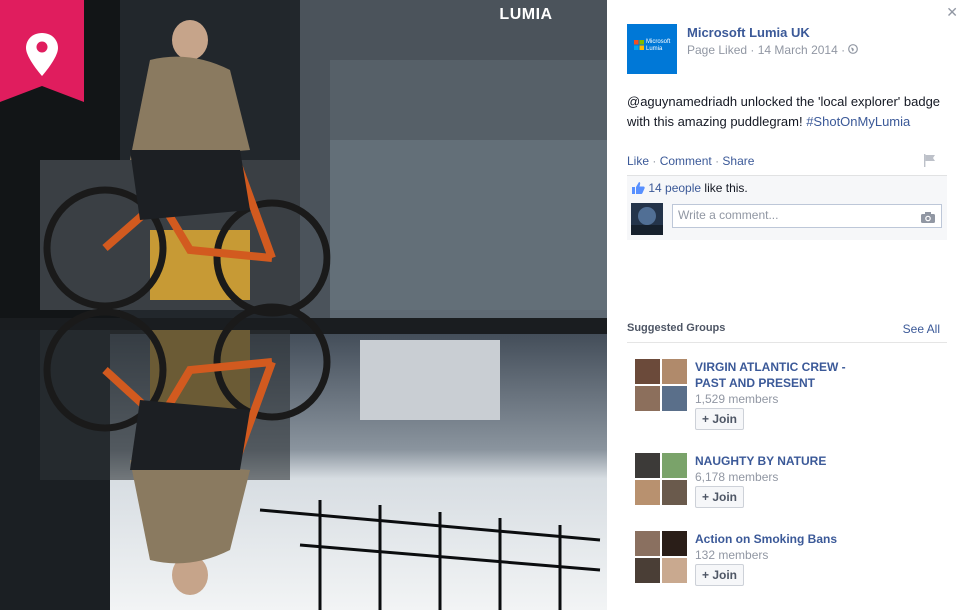 Image resolution: width=966 pixels, height=610 pixels. What do you see at coordinates (686, 161) in the screenshot?
I see `comment-button: Comment` at bounding box center [686, 161].